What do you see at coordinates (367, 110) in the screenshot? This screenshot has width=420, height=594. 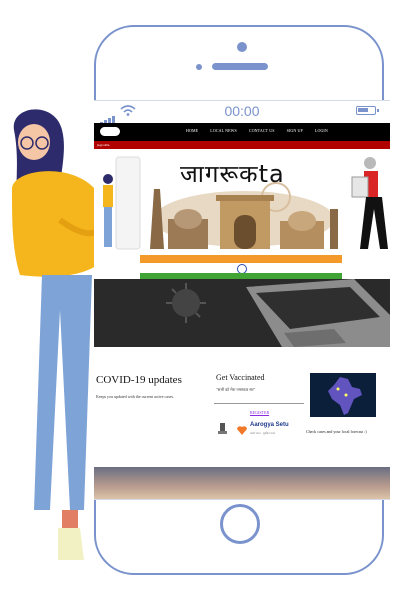 I see `battery-icon` at bounding box center [367, 110].